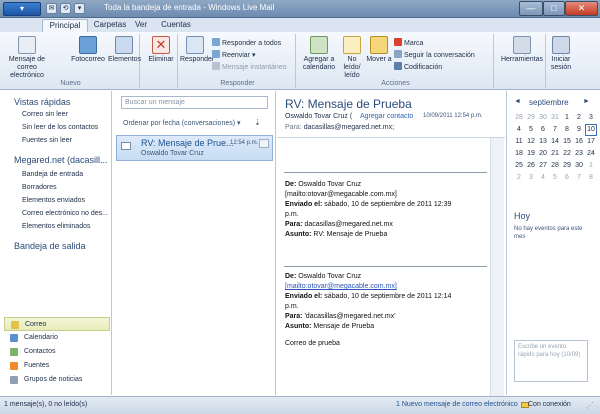  What do you see at coordinates (47, 140) in the screenshot?
I see `folder-unread-feeds: Fuentes sin leer` at bounding box center [47, 140].